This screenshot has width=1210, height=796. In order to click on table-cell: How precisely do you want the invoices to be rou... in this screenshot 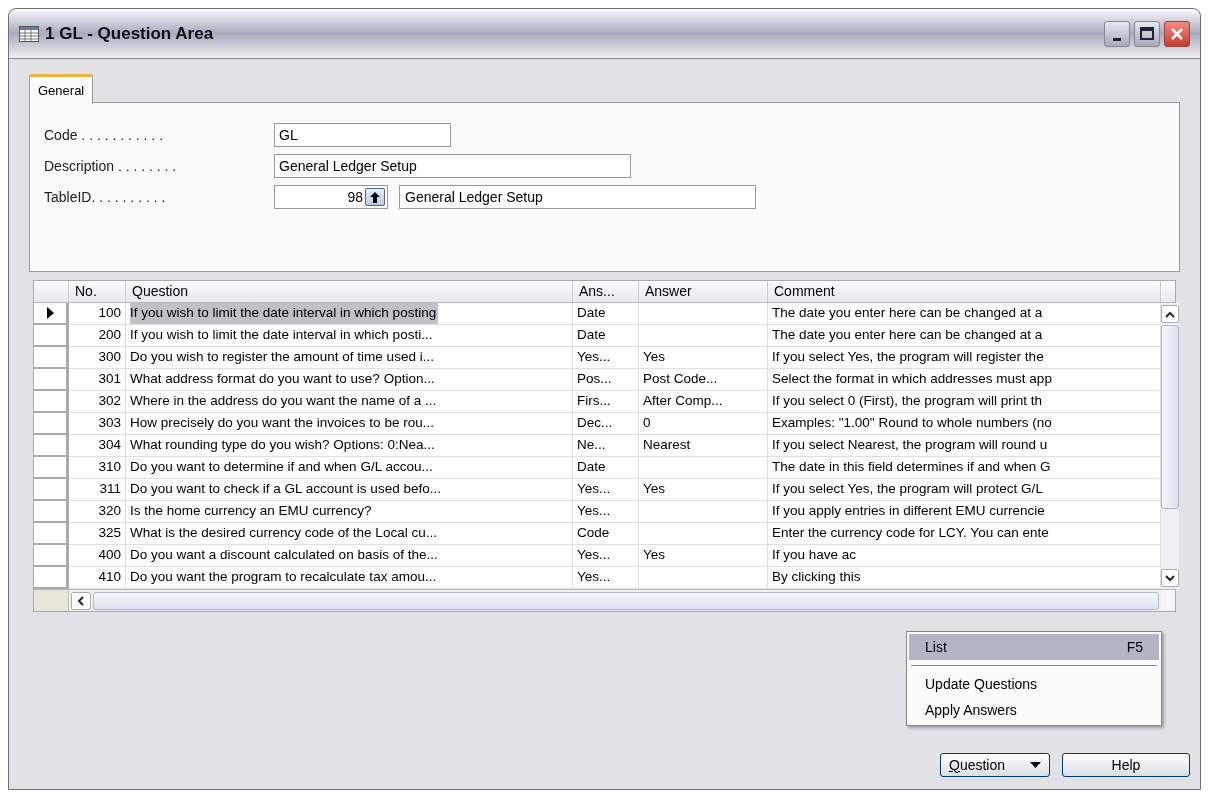, I will do `click(349, 423)`.